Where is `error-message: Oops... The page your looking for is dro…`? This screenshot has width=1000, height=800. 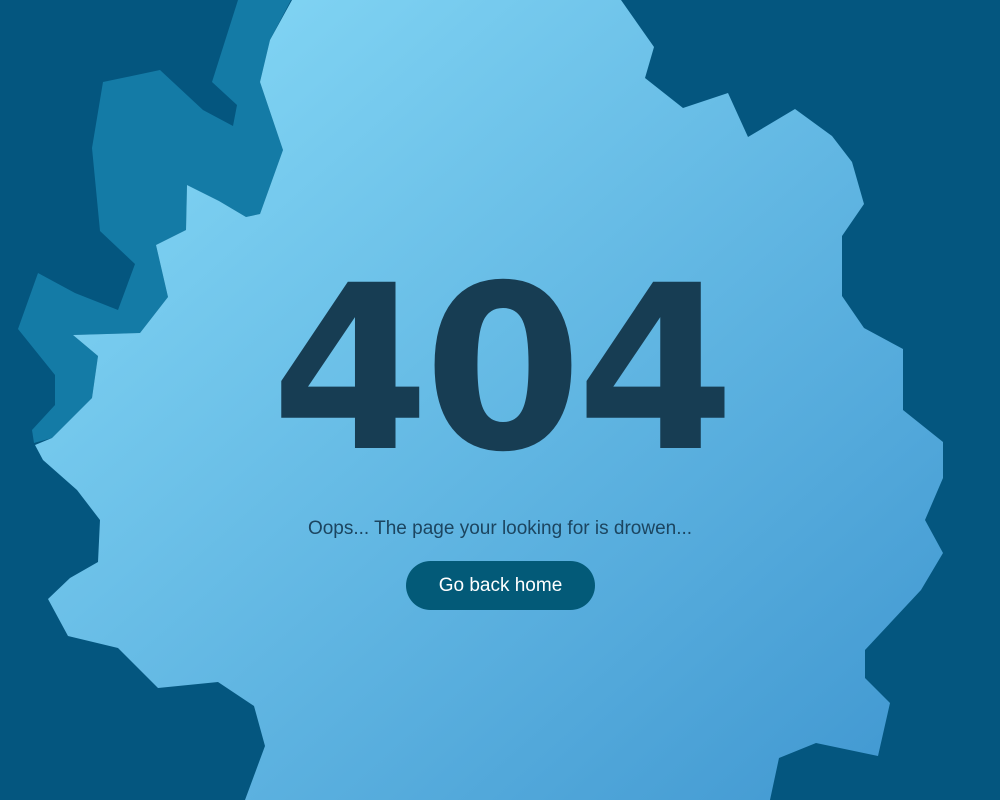
error-message: Oops... The page your looking for is dro… is located at coordinates (500, 528).